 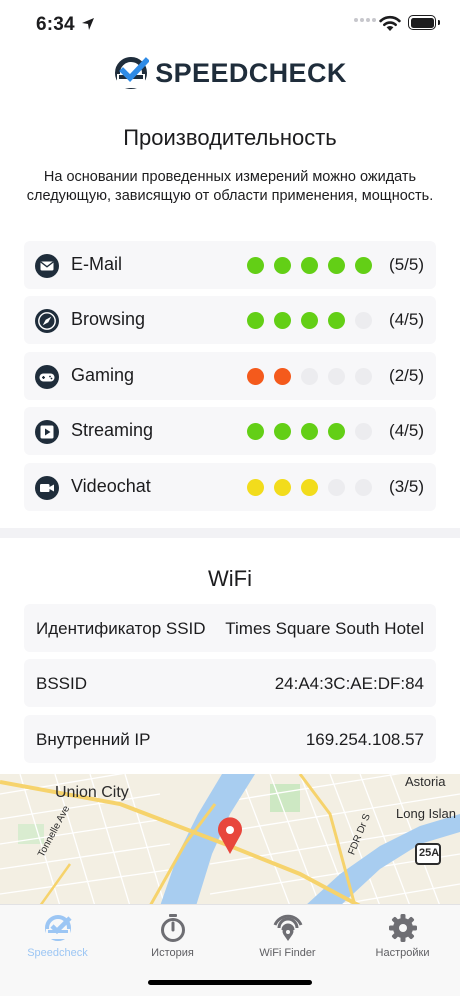 What do you see at coordinates (62, 683) in the screenshot?
I see `info-key: BSSID` at bounding box center [62, 683].